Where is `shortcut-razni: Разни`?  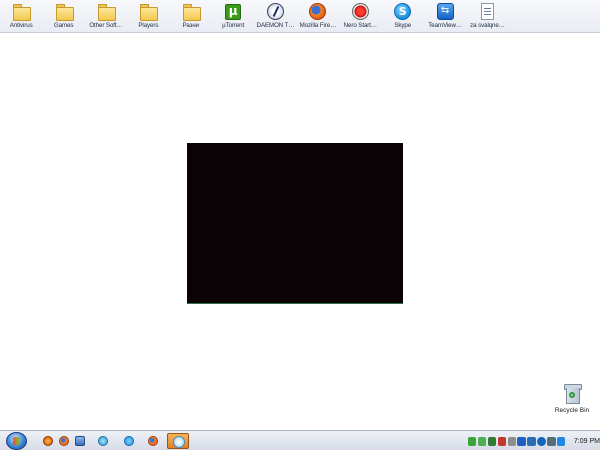 shortcut-razni: Разни is located at coordinates (191, 16).